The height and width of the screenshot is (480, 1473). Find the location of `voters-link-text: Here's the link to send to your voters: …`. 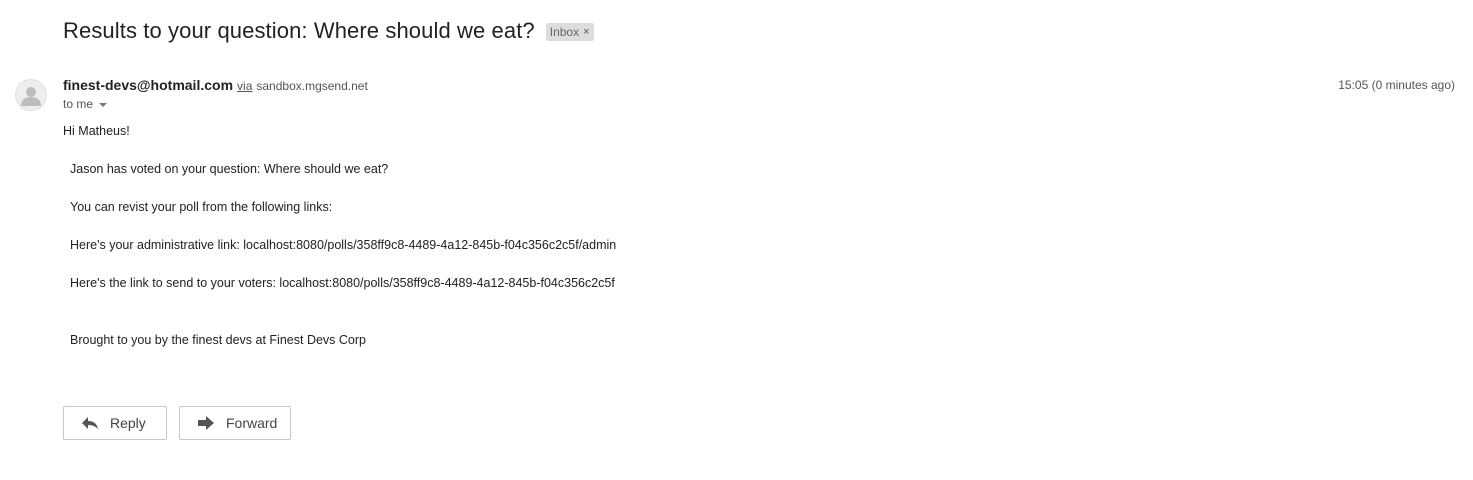

voters-link-text: Here's the link to send to your voters: … is located at coordinates (342, 283).